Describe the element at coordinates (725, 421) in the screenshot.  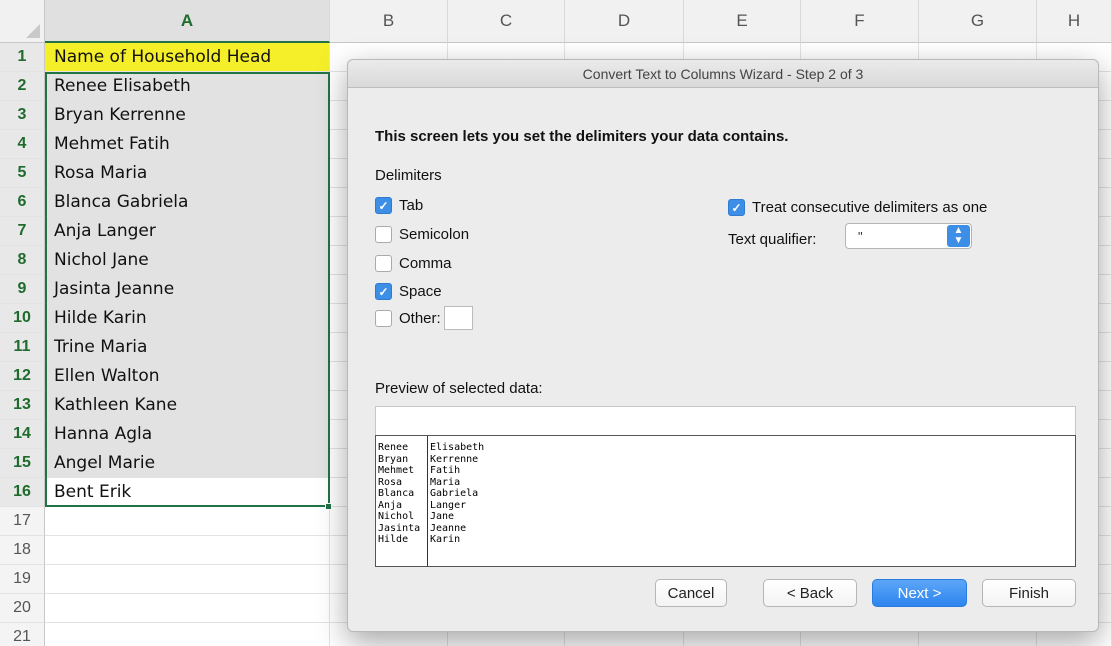
I see `preview-column-header` at that location.